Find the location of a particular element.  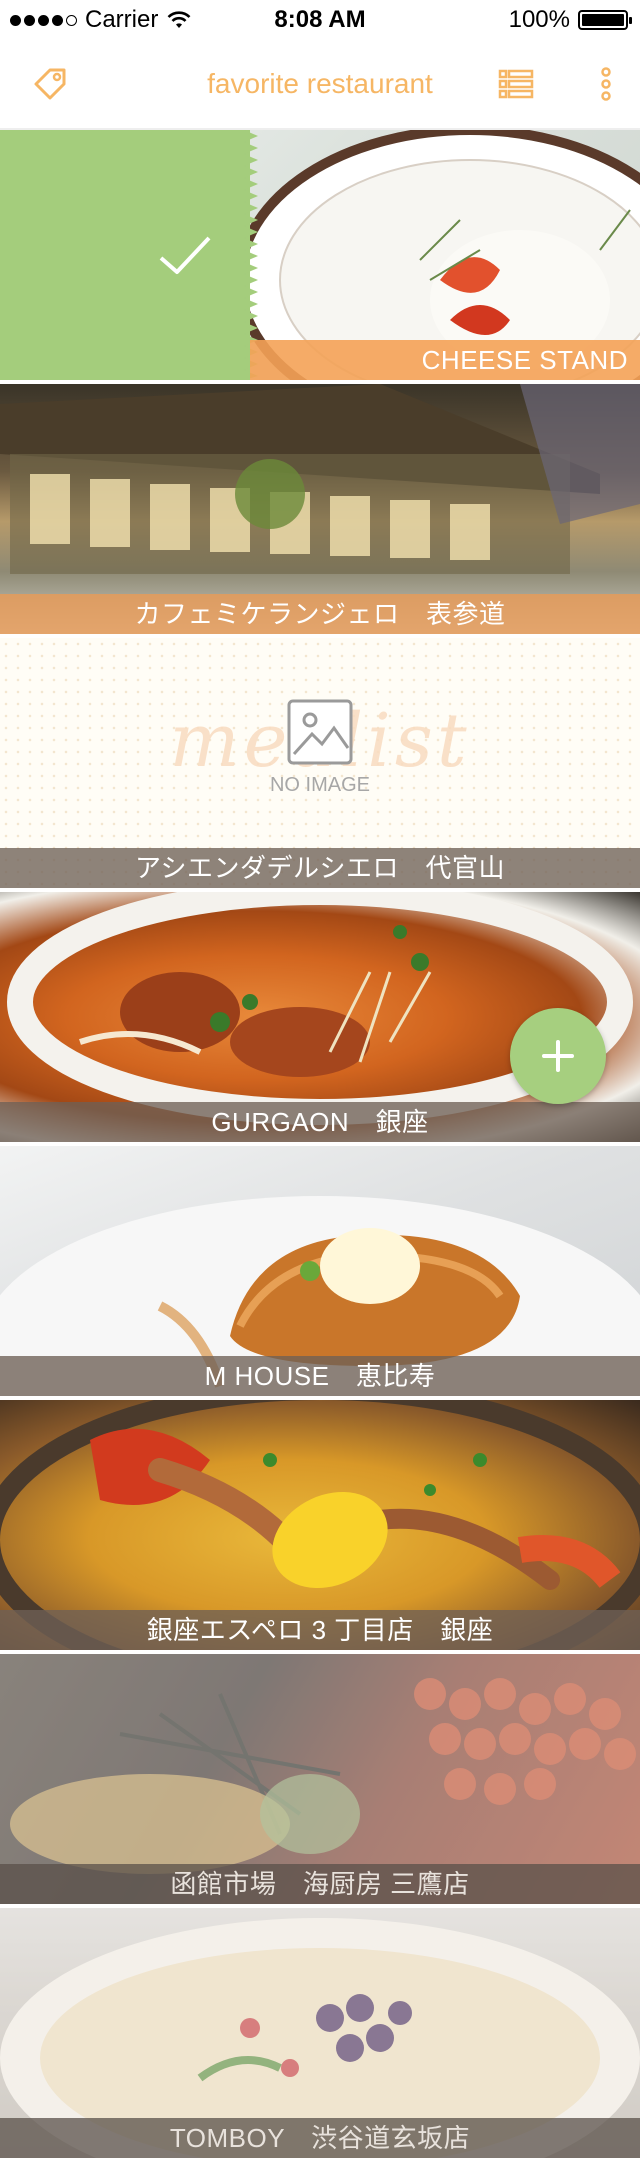

add-button is located at coordinates (558, 1056).